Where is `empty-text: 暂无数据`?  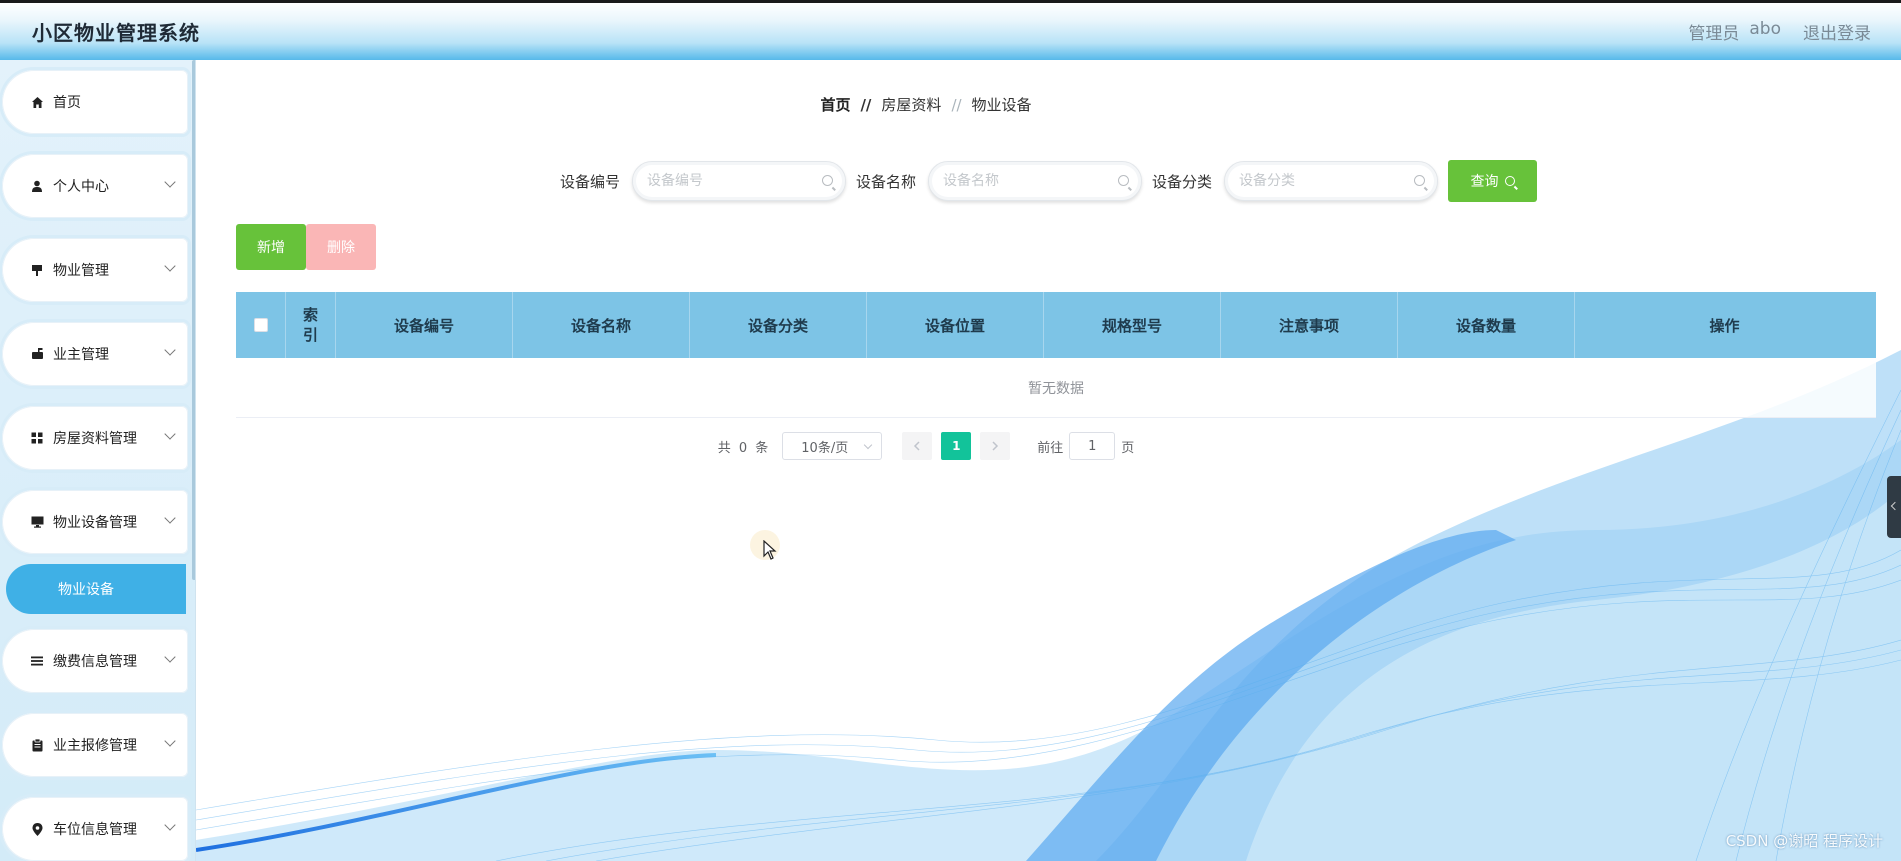 empty-text: 暂无数据 is located at coordinates (1056, 388).